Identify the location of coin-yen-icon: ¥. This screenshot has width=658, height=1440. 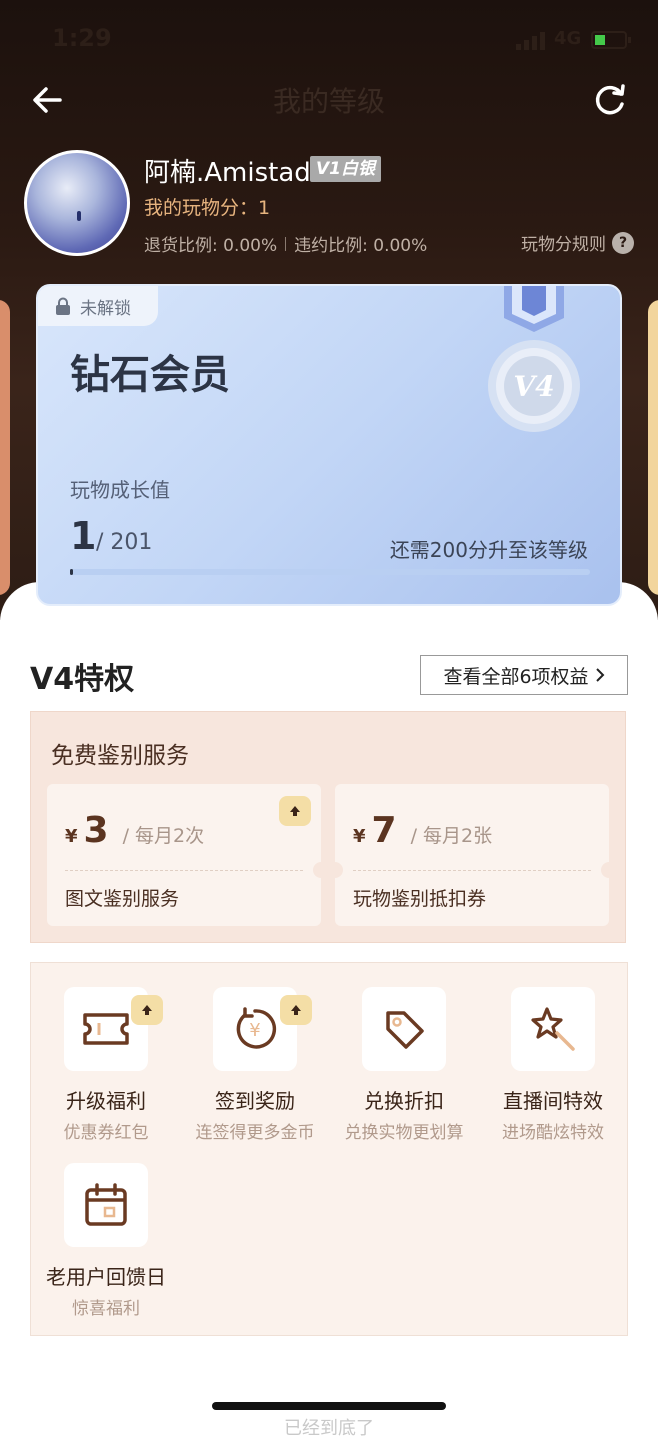
(256, 1028).